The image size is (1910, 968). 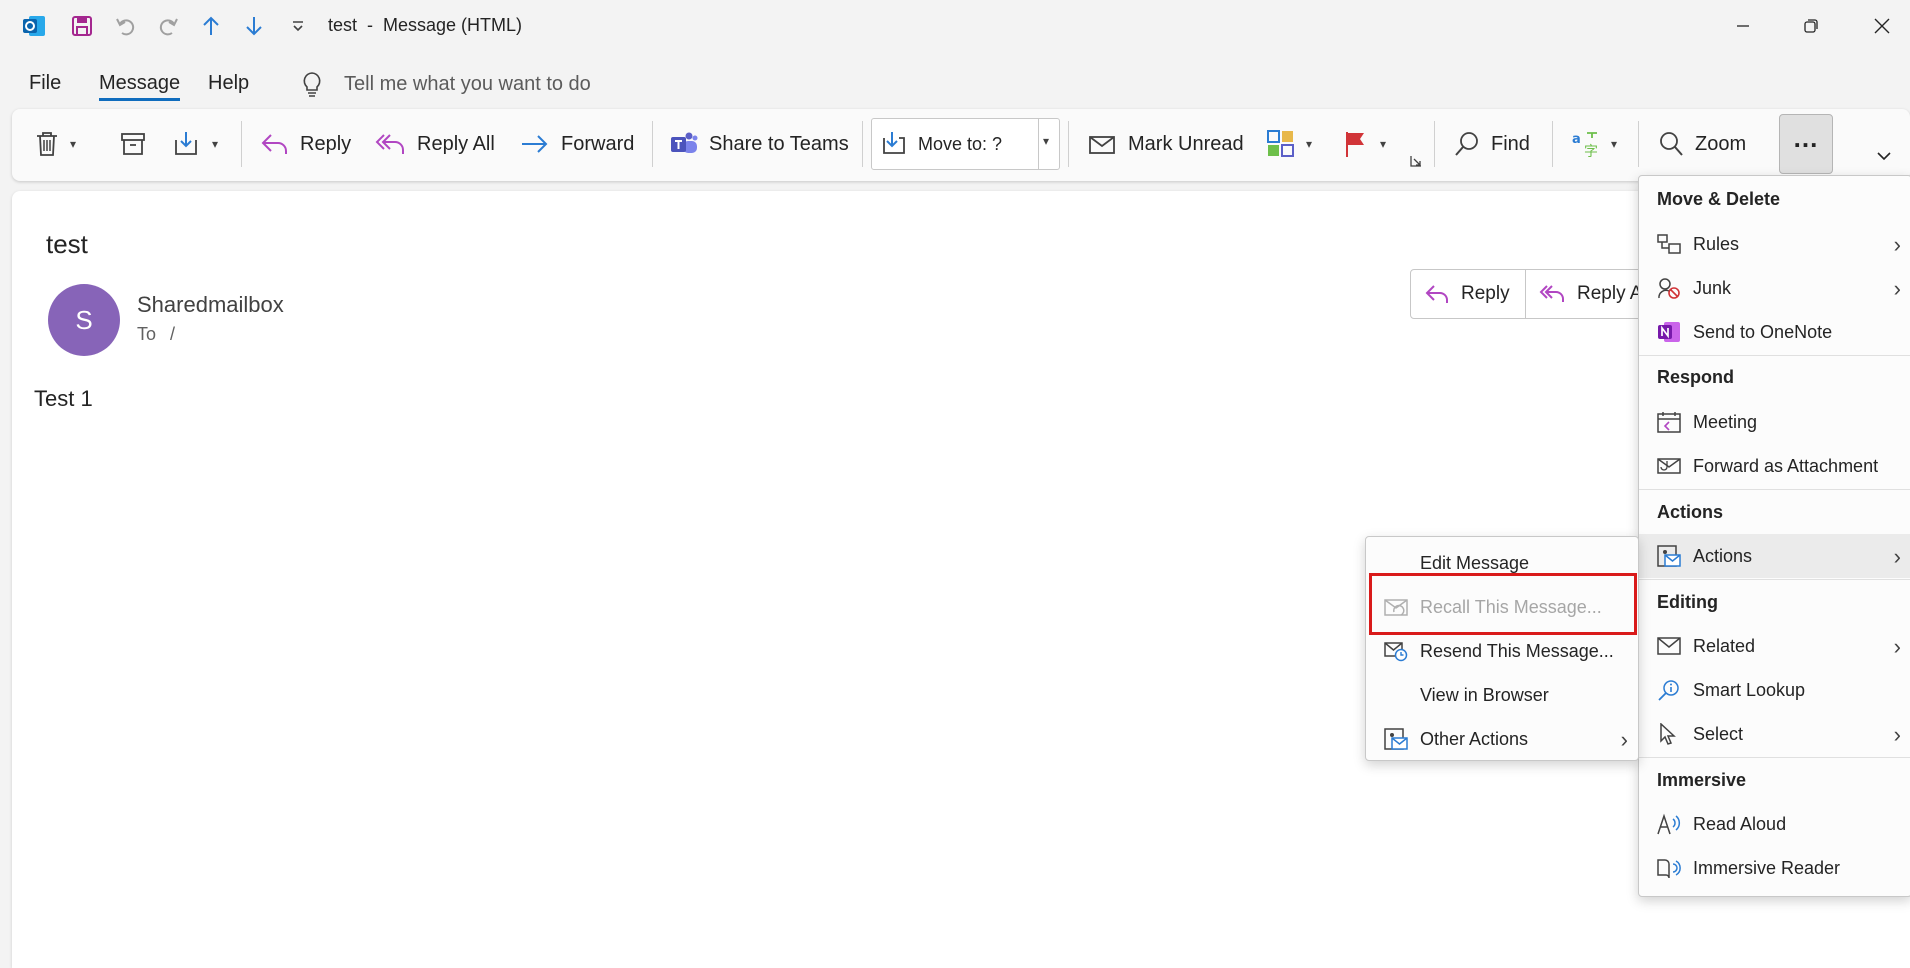 I want to click on delete-button: ▾, so click(x=55, y=144).